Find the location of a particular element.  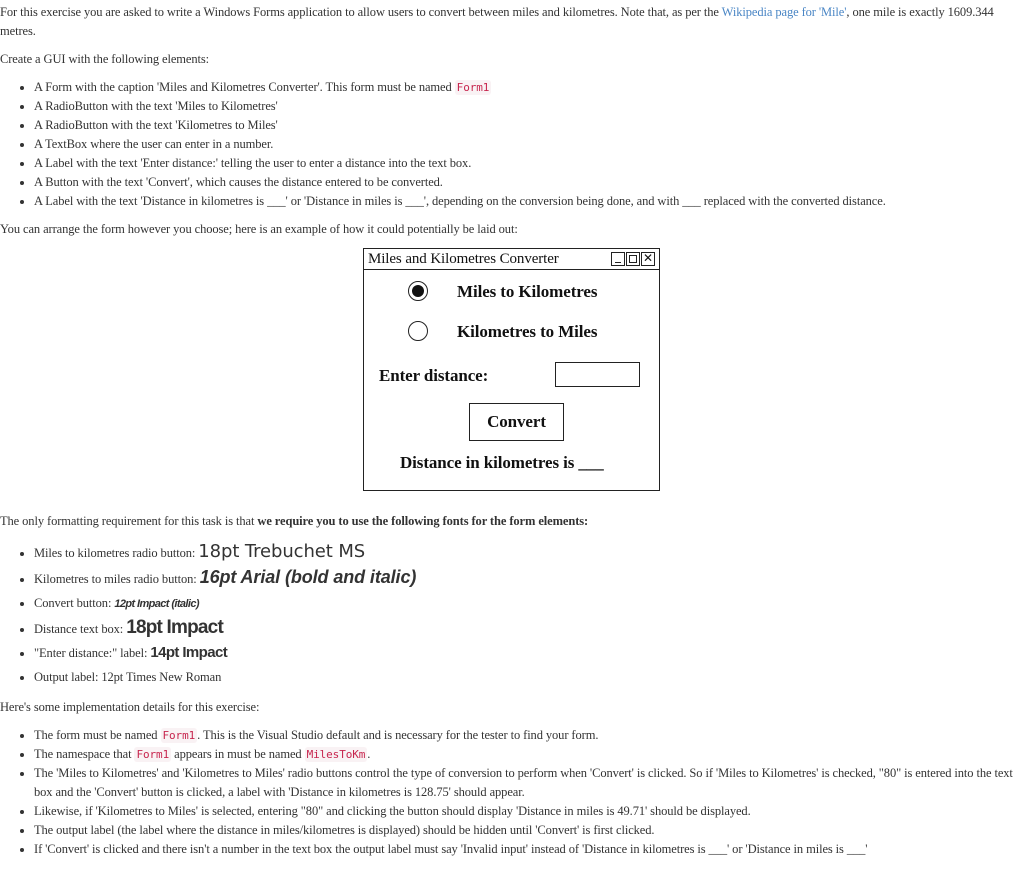

list-item-text: The namespace that is located at coordinates (84, 754).